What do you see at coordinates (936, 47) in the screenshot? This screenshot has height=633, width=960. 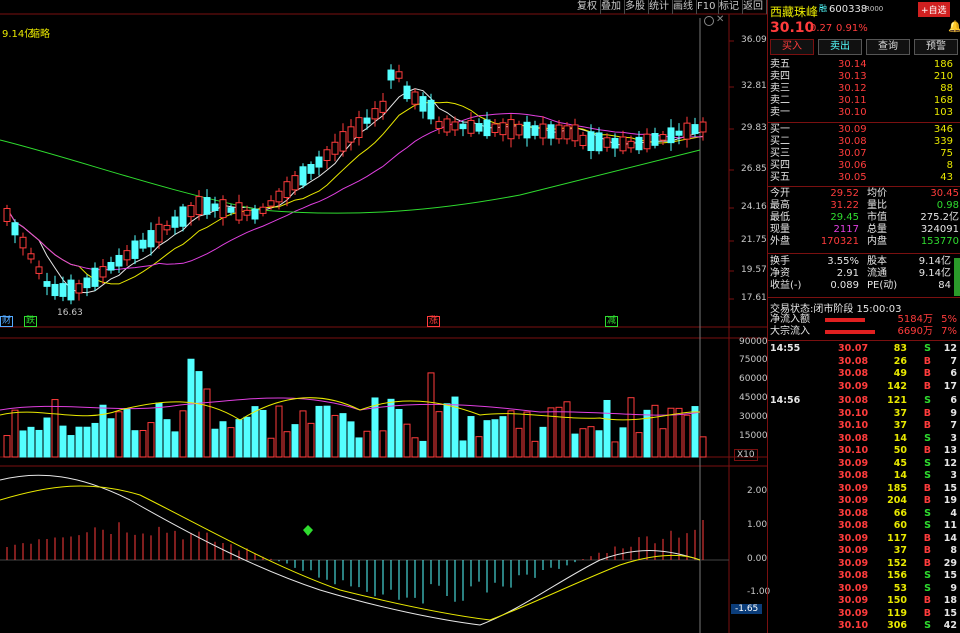 I see `alert-button: 预警` at bounding box center [936, 47].